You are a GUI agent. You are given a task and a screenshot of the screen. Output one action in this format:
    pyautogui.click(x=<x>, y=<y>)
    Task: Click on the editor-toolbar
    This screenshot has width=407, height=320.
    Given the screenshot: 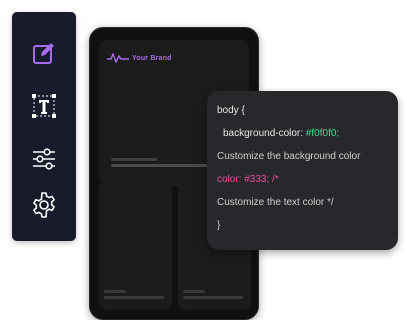 What is the action you would take?
    pyautogui.click(x=44, y=126)
    